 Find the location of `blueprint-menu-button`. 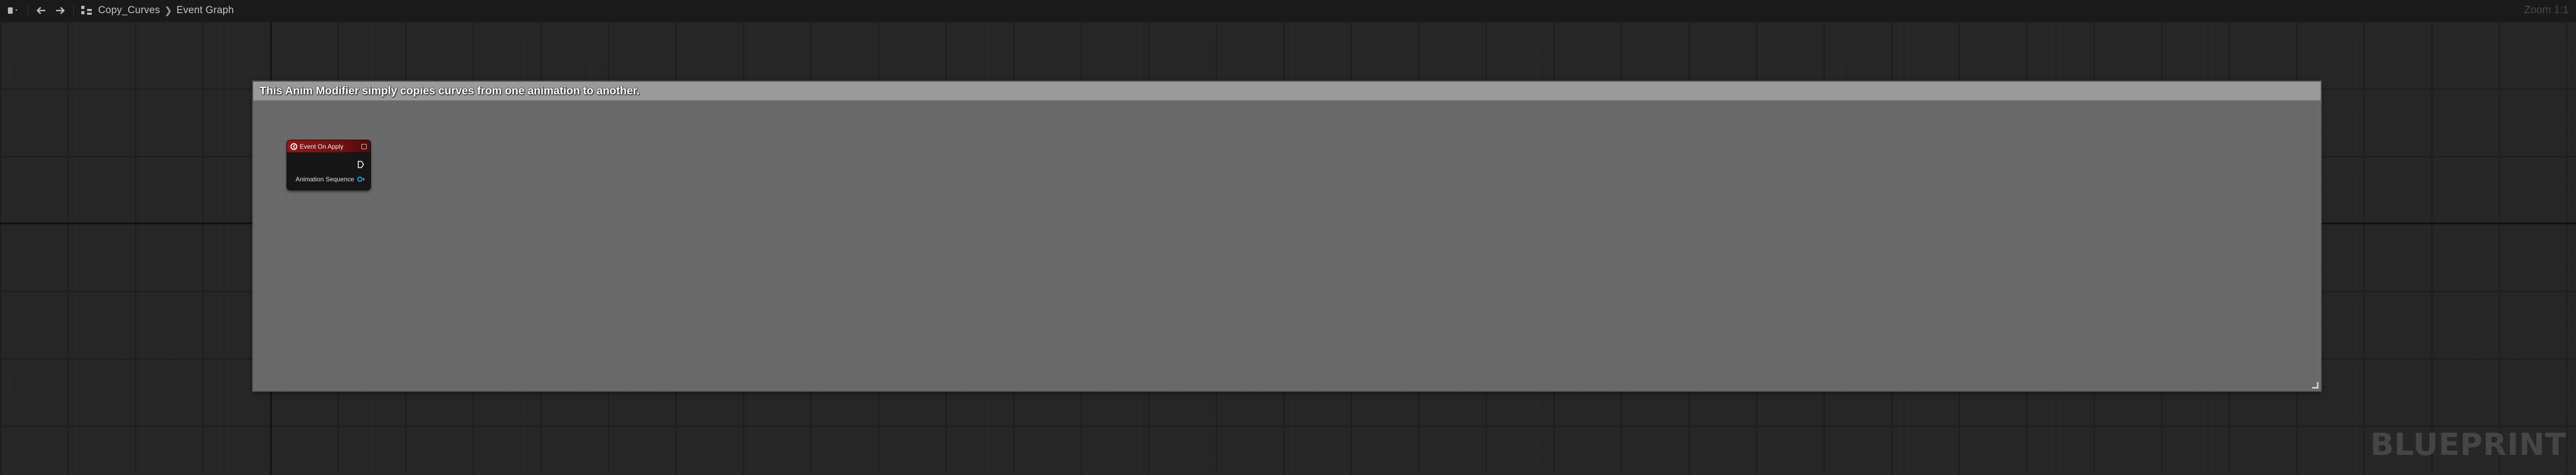

blueprint-menu-button is located at coordinates (13, 10).